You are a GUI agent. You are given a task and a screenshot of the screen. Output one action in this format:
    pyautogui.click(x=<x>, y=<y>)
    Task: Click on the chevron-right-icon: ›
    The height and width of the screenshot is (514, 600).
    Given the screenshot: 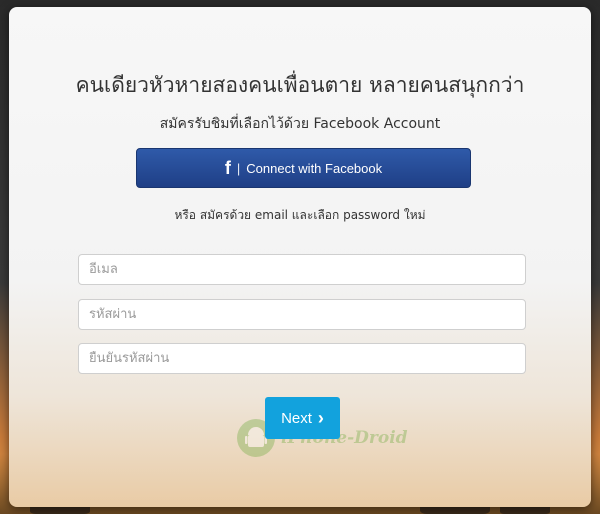 What is the action you would take?
    pyautogui.click(x=320, y=417)
    